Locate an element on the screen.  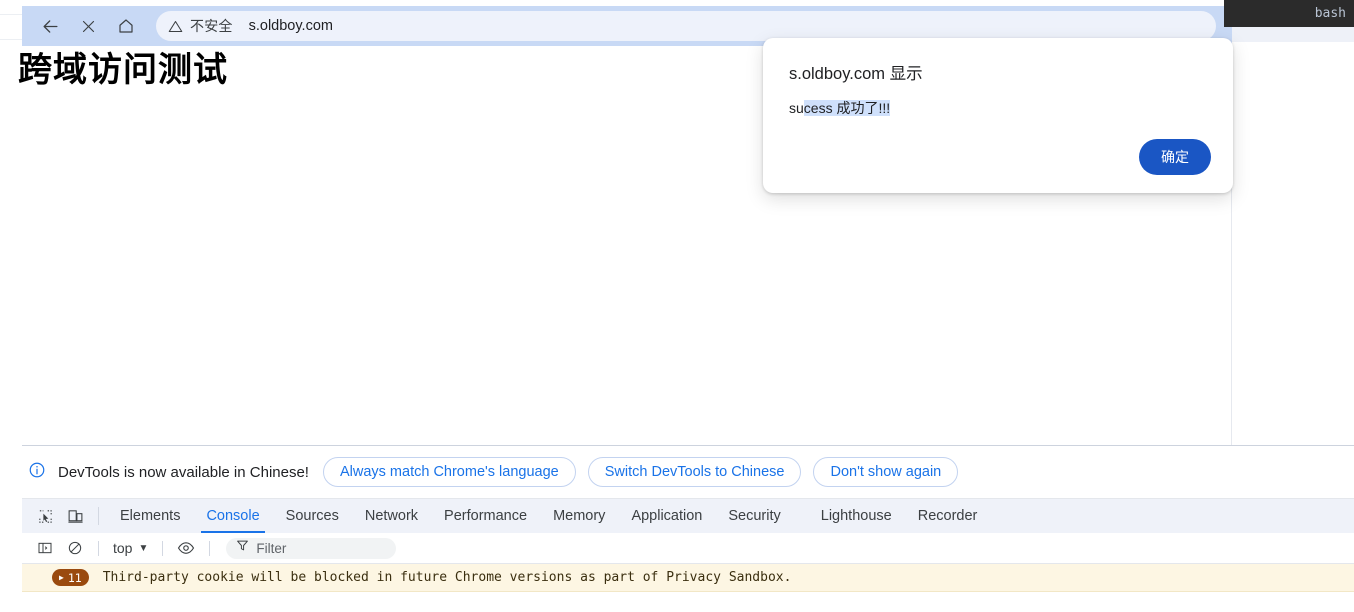
tab-console: Console is located at coordinates (232, 516).